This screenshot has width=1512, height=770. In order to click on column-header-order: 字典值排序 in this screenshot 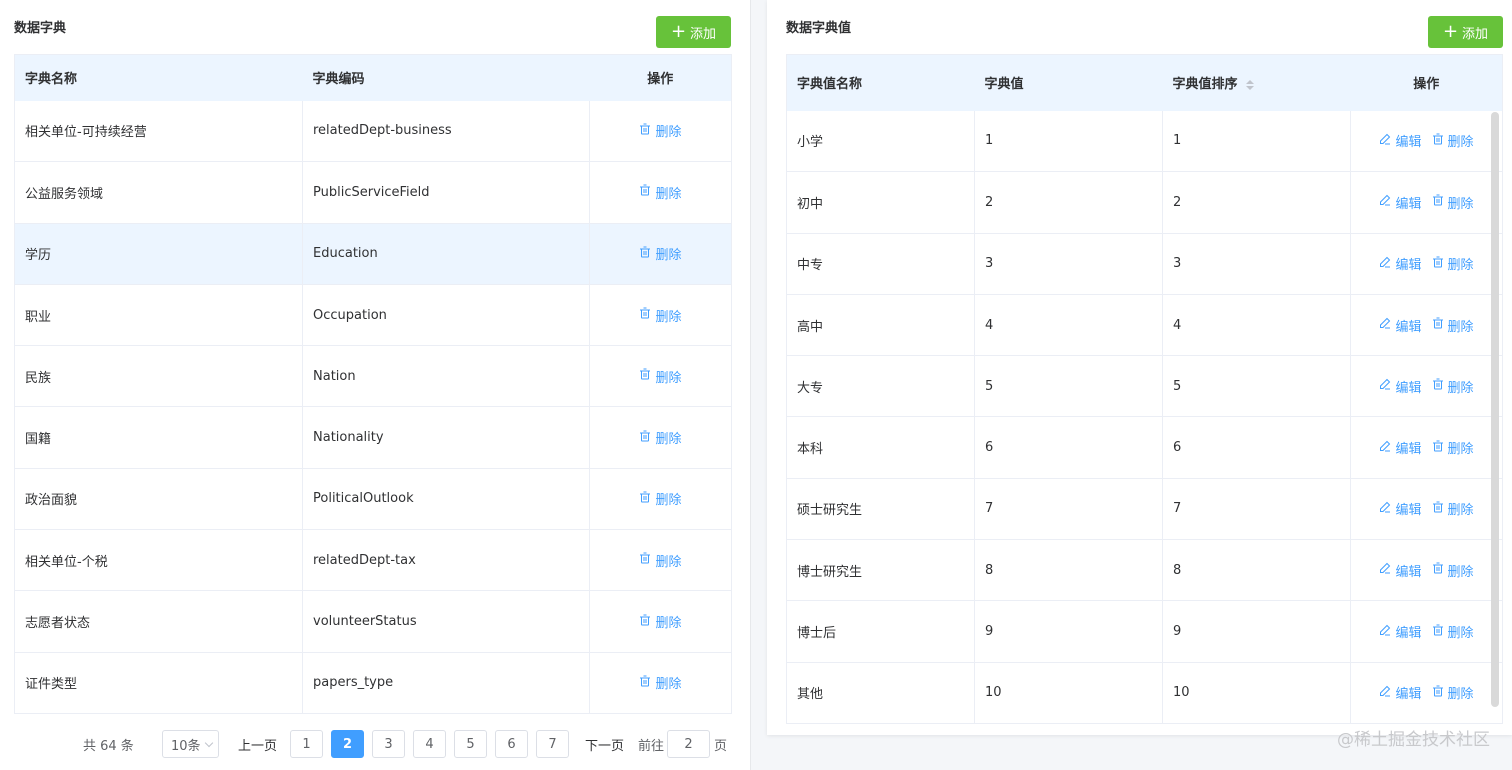, I will do `click(1256, 82)`.